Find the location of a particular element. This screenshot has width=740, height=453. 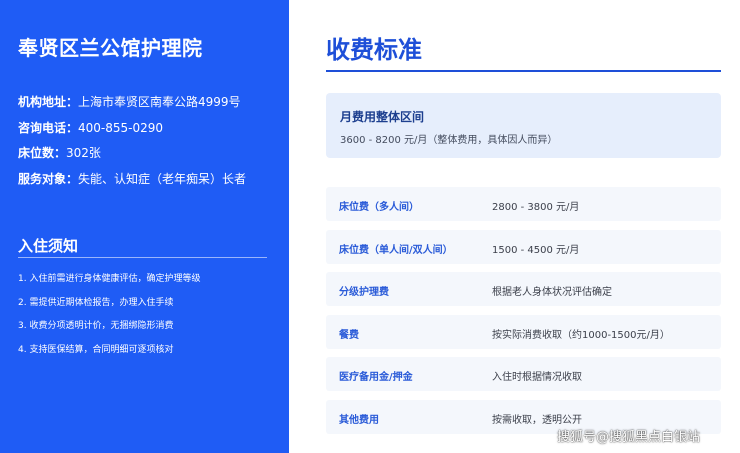

fee-row: 餐费 按实际消费收取（约1000-1500元/月） is located at coordinates (523, 331).